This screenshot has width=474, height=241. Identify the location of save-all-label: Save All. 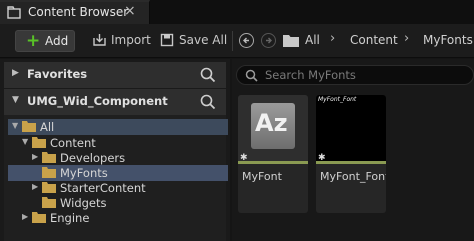
(203, 40).